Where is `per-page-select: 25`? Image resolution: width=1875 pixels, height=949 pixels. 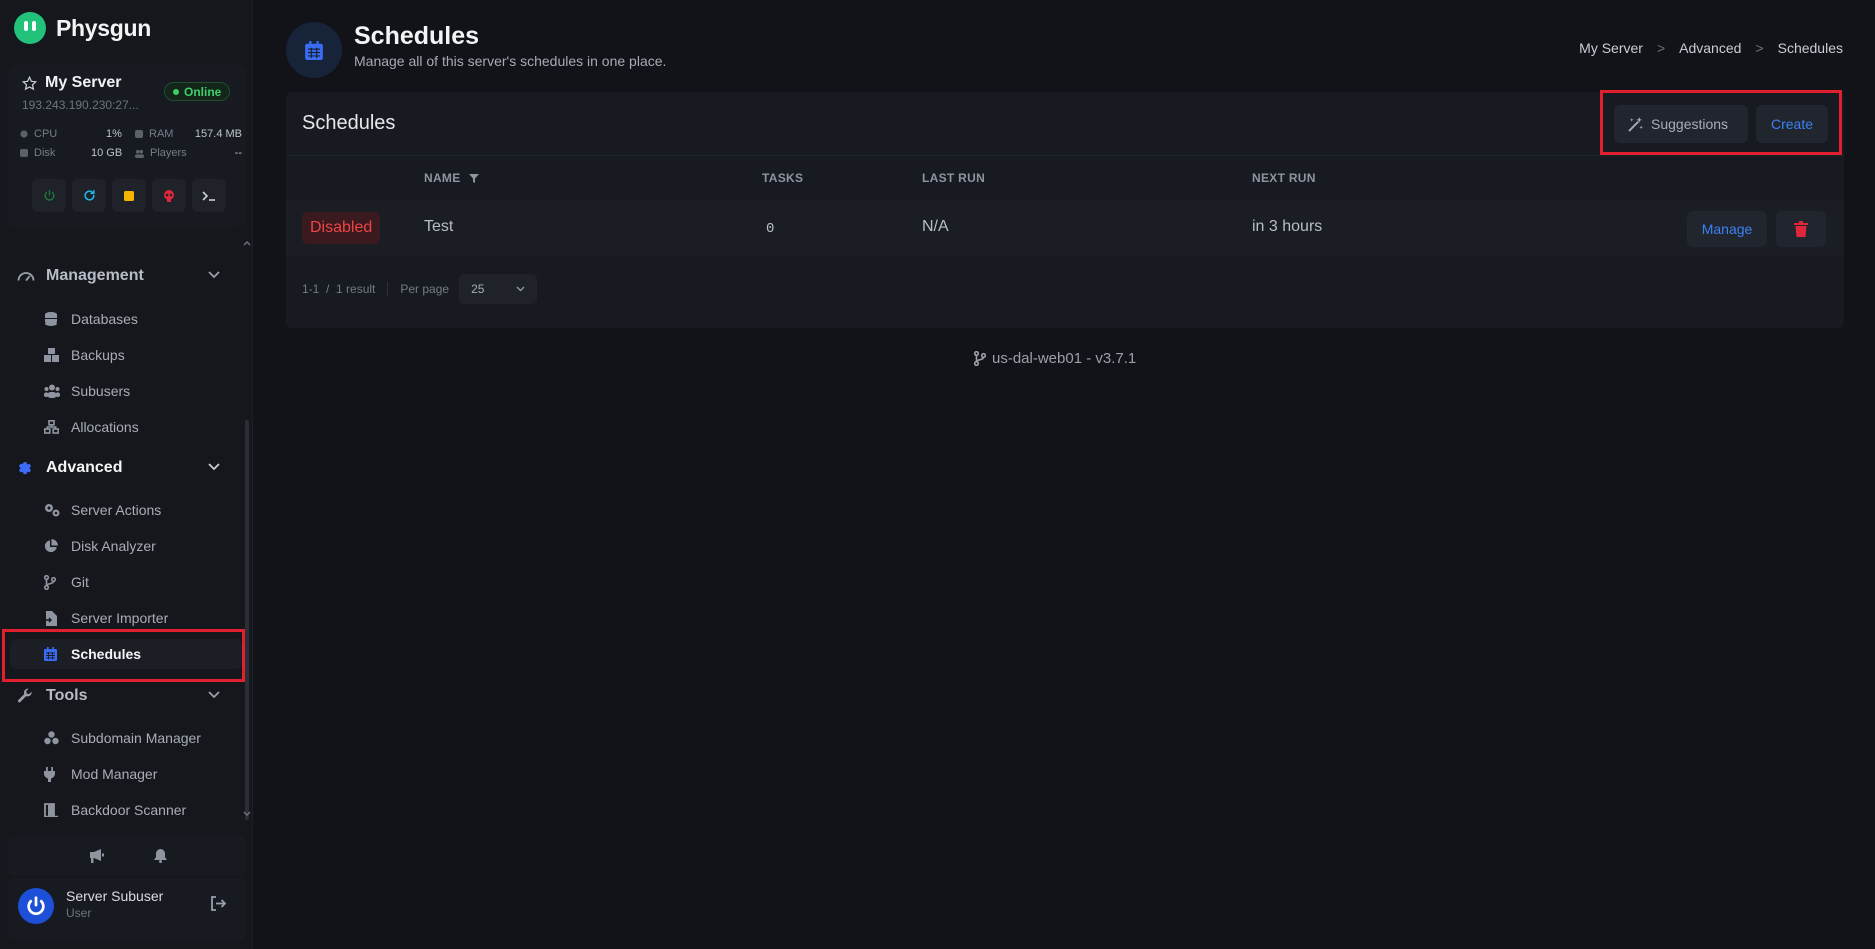 per-page-select: 25 is located at coordinates (498, 289).